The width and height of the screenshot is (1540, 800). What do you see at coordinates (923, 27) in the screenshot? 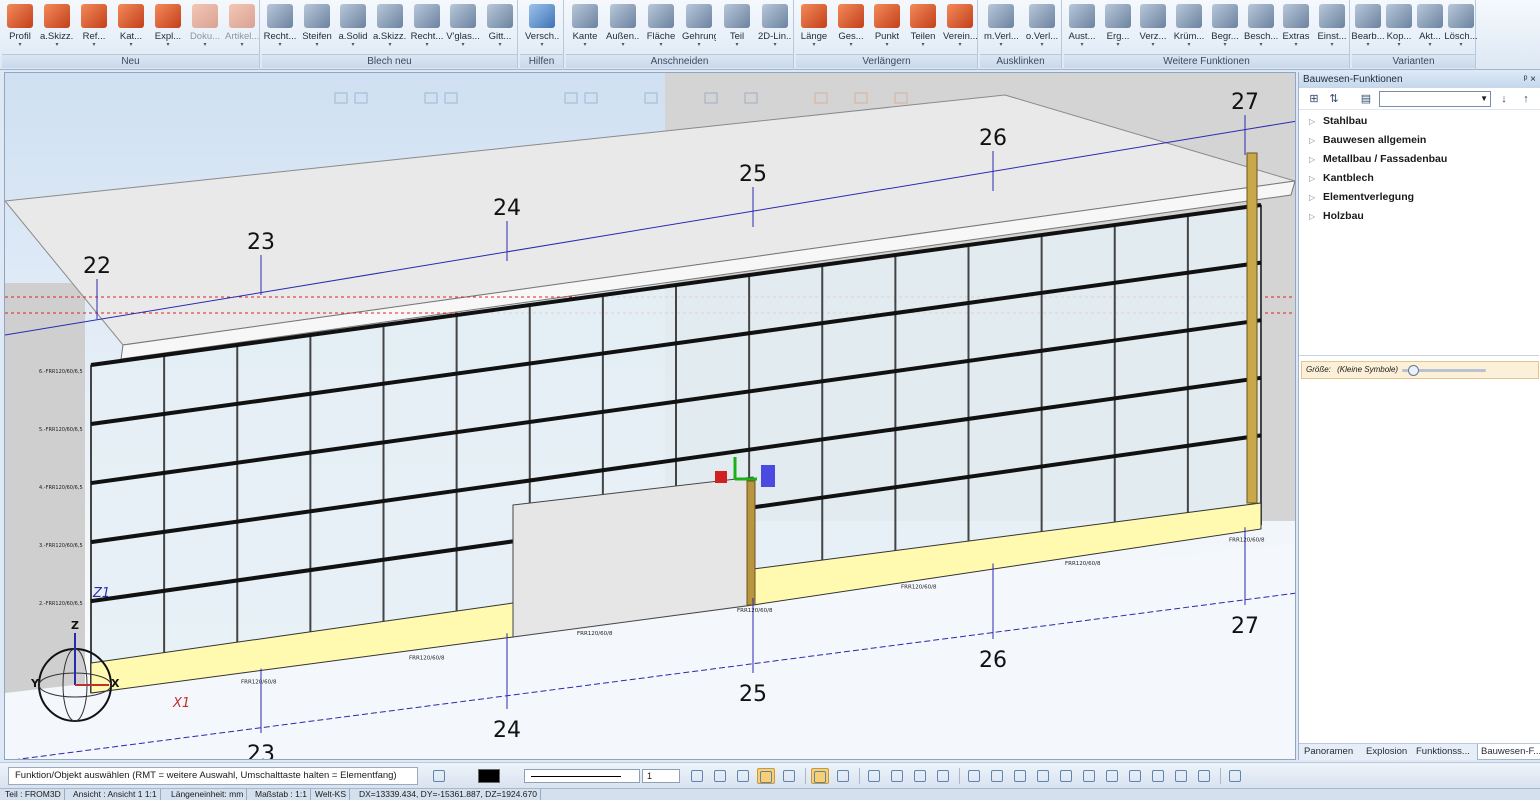
I see `ribbon-button-split: Teilen ▾` at bounding box center [923, 27].